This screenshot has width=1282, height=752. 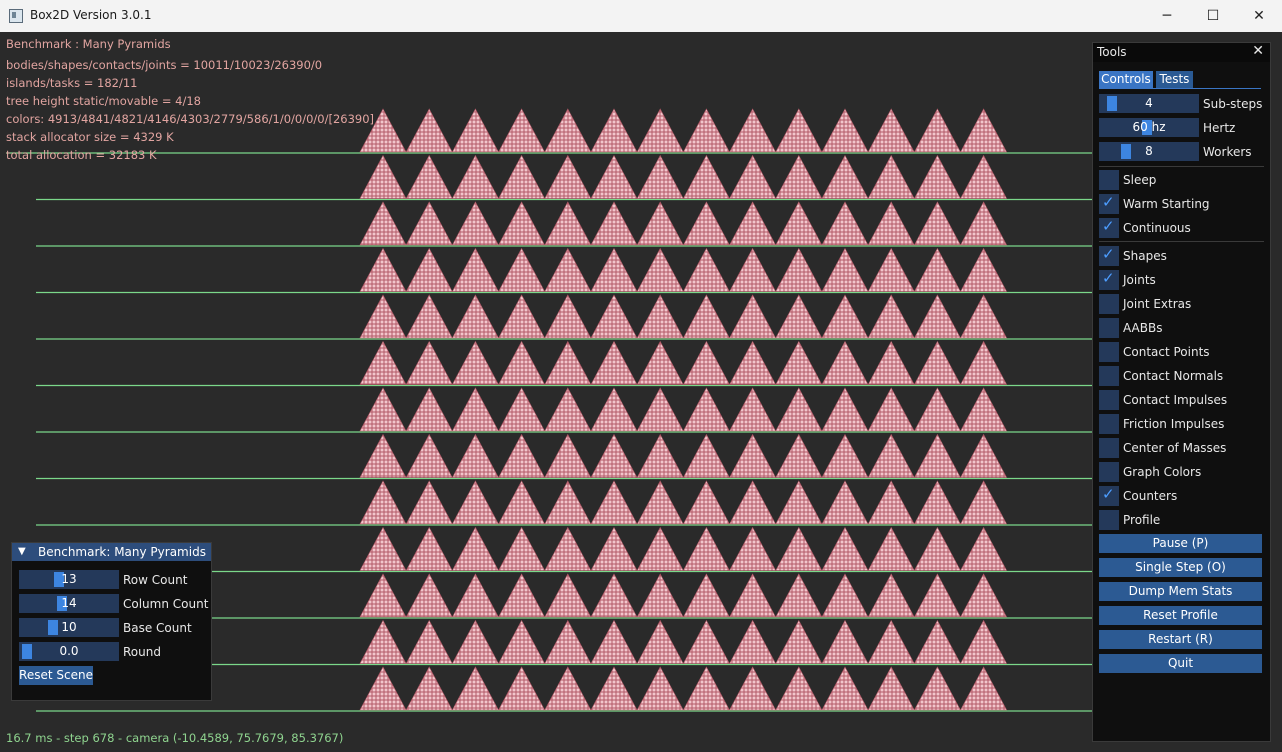 I want to click on checkbox-contact-points, so click(x=1109, y=352).